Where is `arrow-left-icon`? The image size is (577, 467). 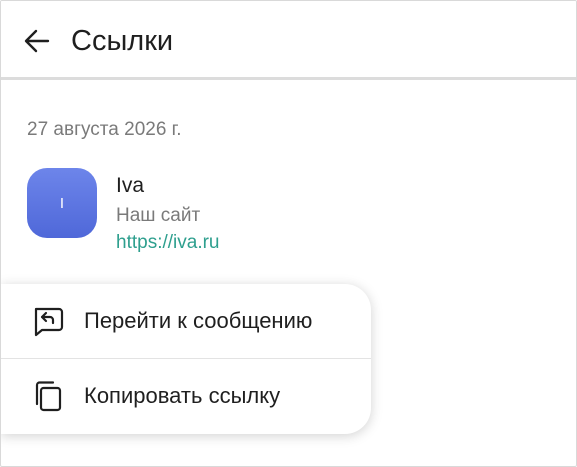 arrow-left-icon is located at coordinates (37, 41).